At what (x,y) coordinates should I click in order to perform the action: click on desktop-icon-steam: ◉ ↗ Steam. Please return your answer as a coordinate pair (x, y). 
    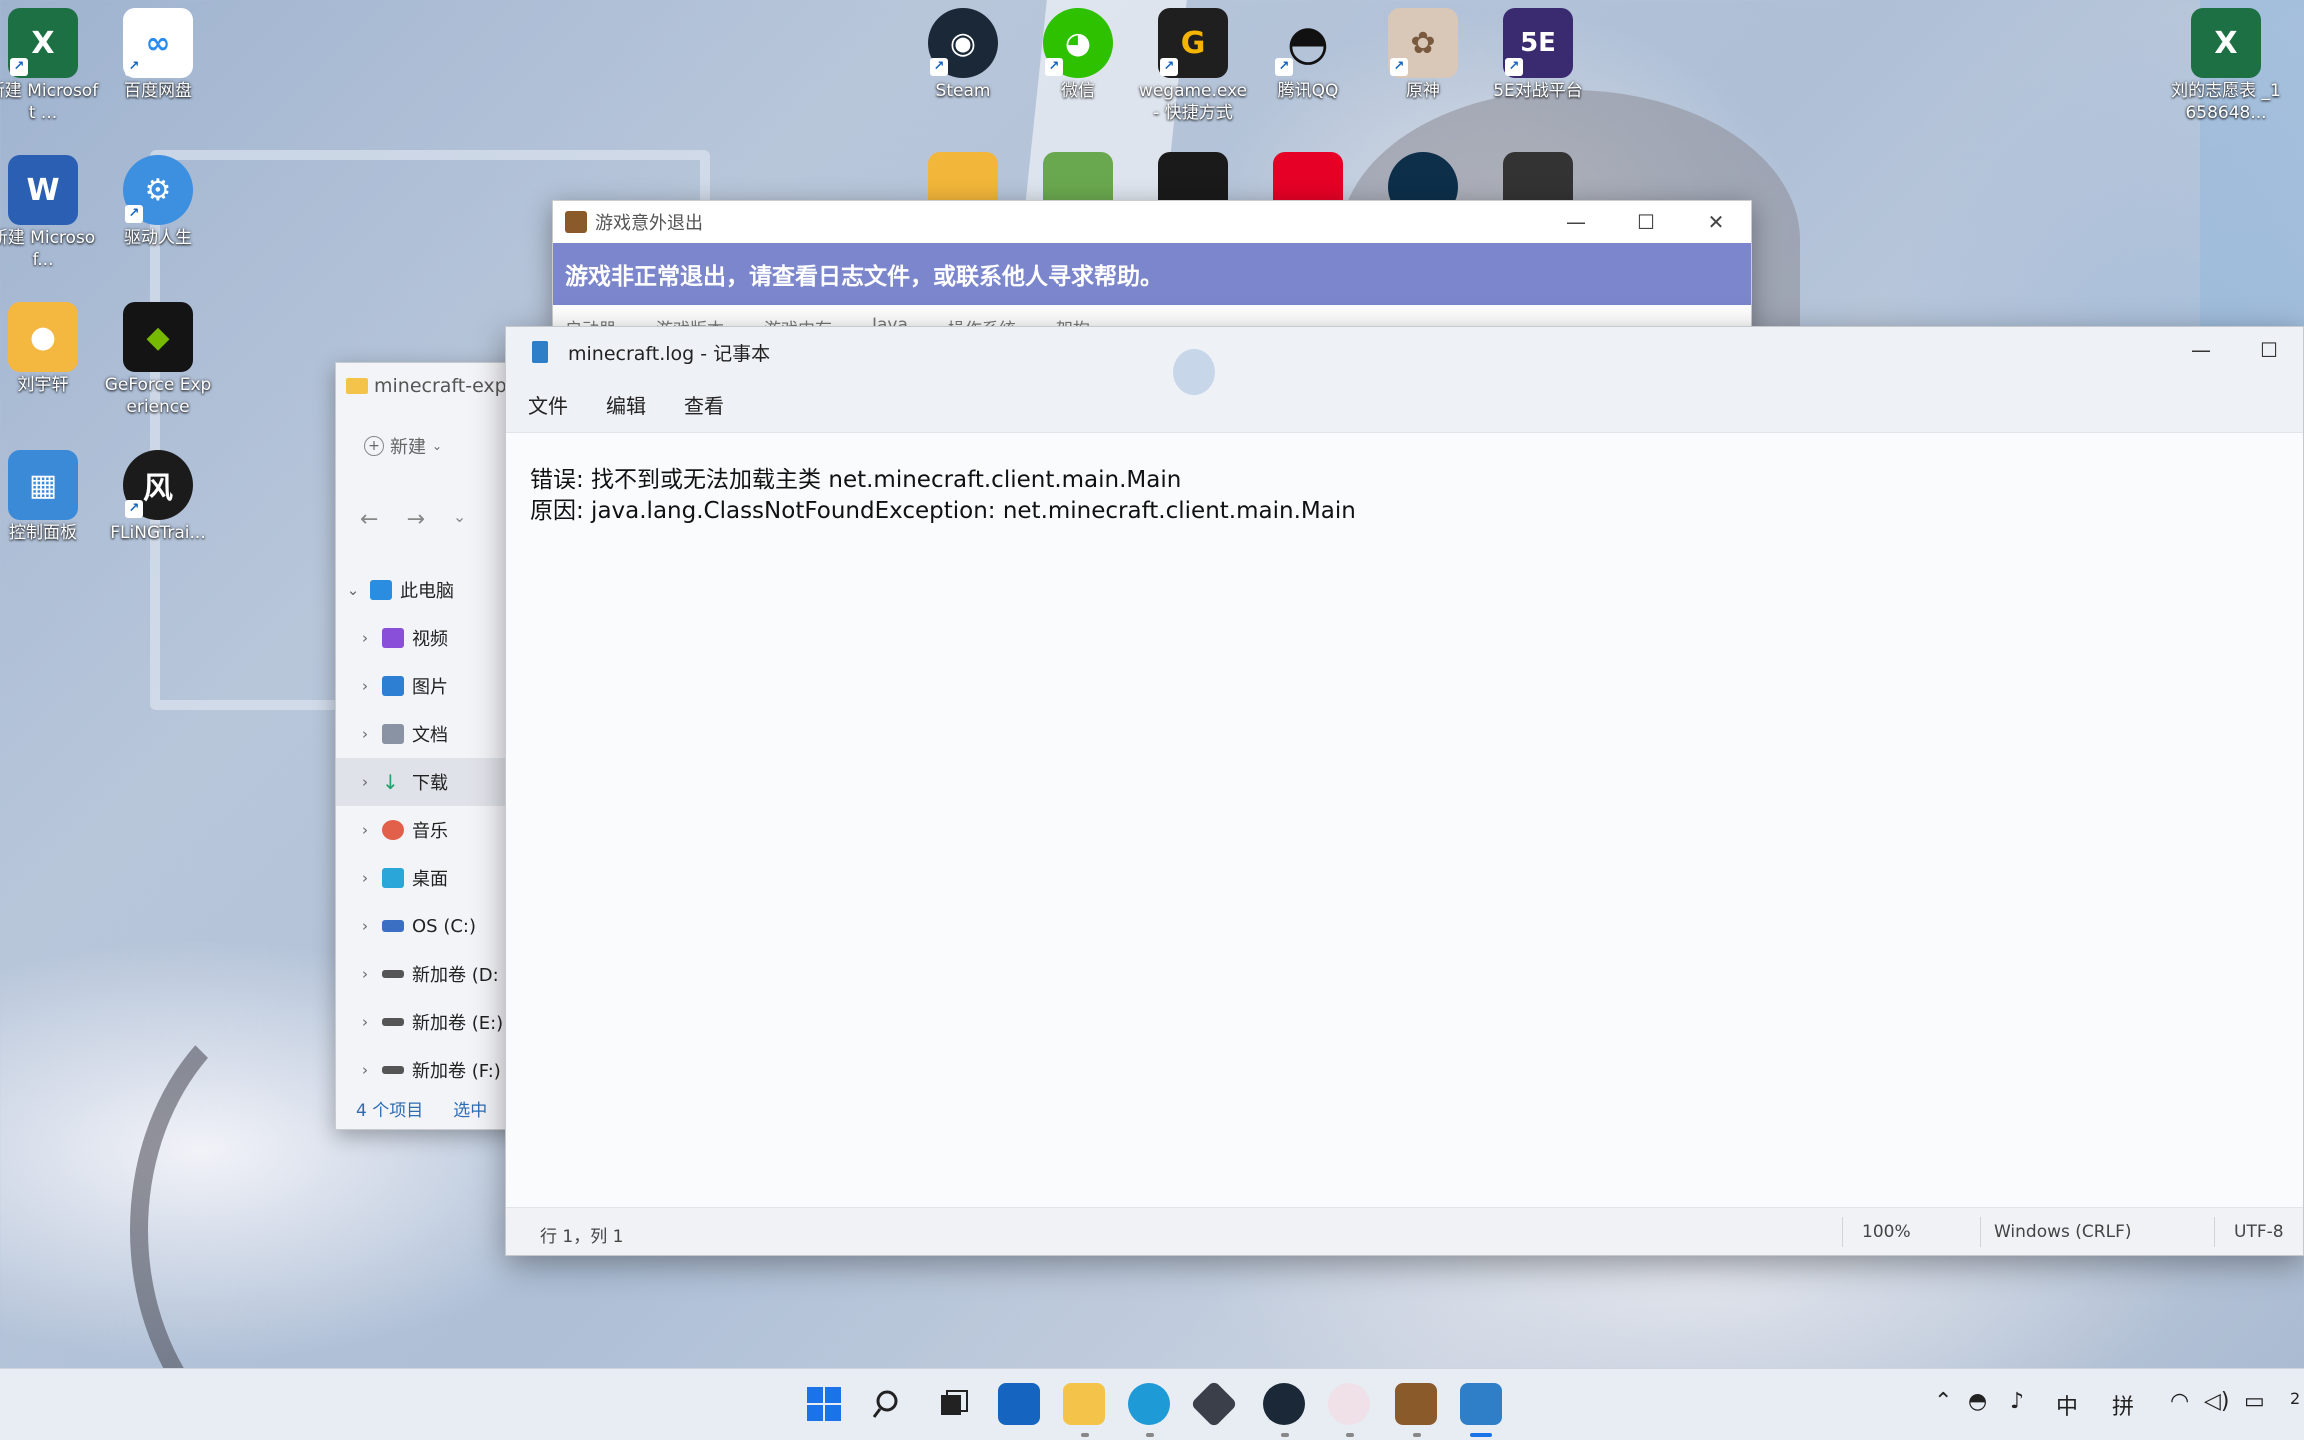
    Looking at the image, I should click on (963, 55).